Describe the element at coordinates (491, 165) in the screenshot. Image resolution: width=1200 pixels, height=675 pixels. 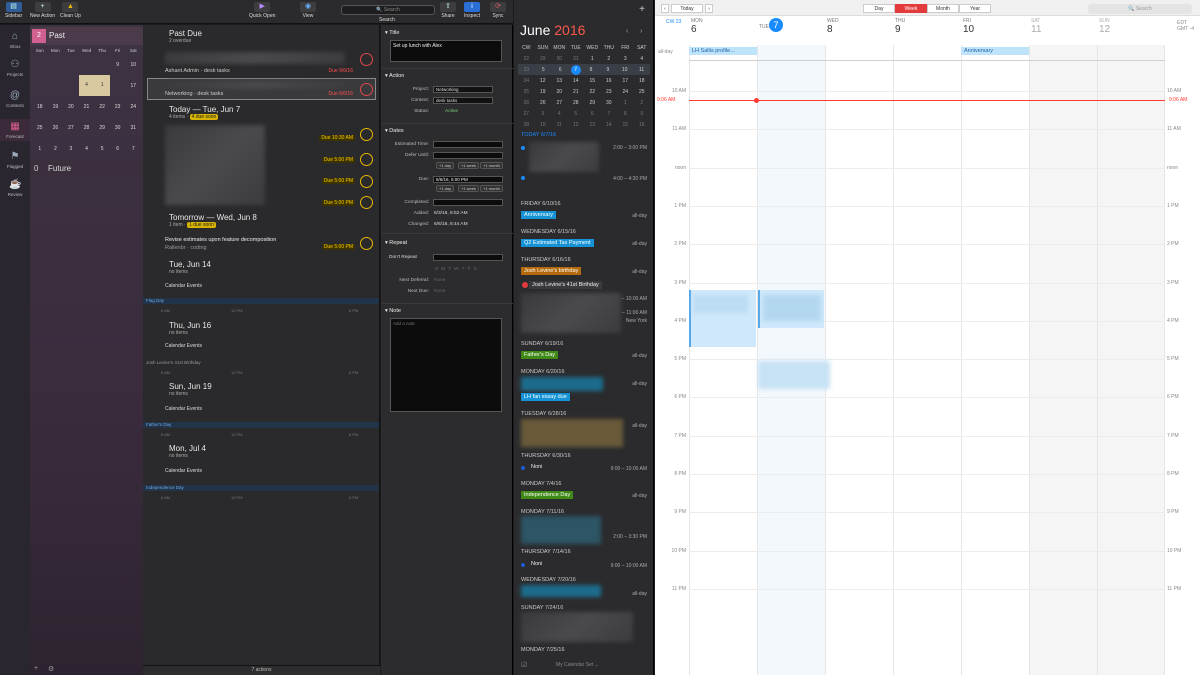
I see `defer-plus-month: +1 month` at that location.